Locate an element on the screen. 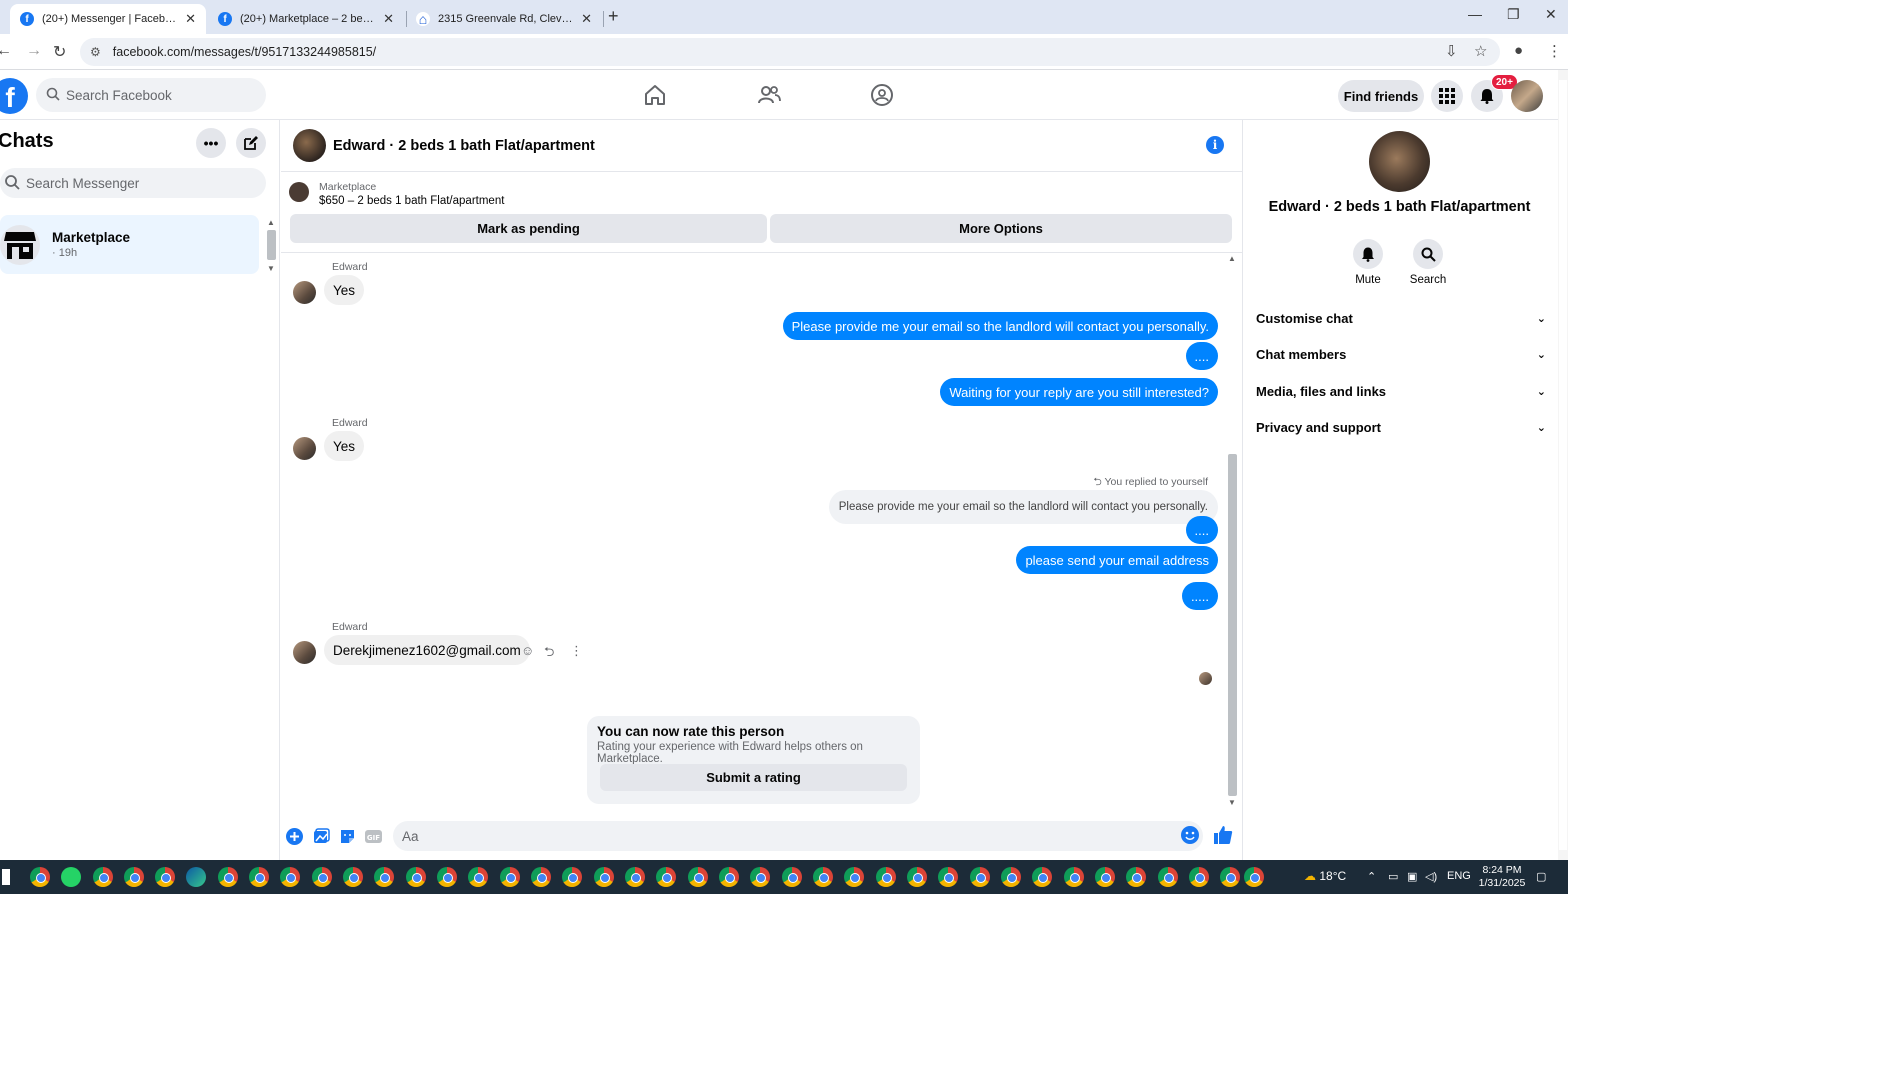 The image size is (1895, 1080). back-icon: ← is located at coordinates (6, 51).